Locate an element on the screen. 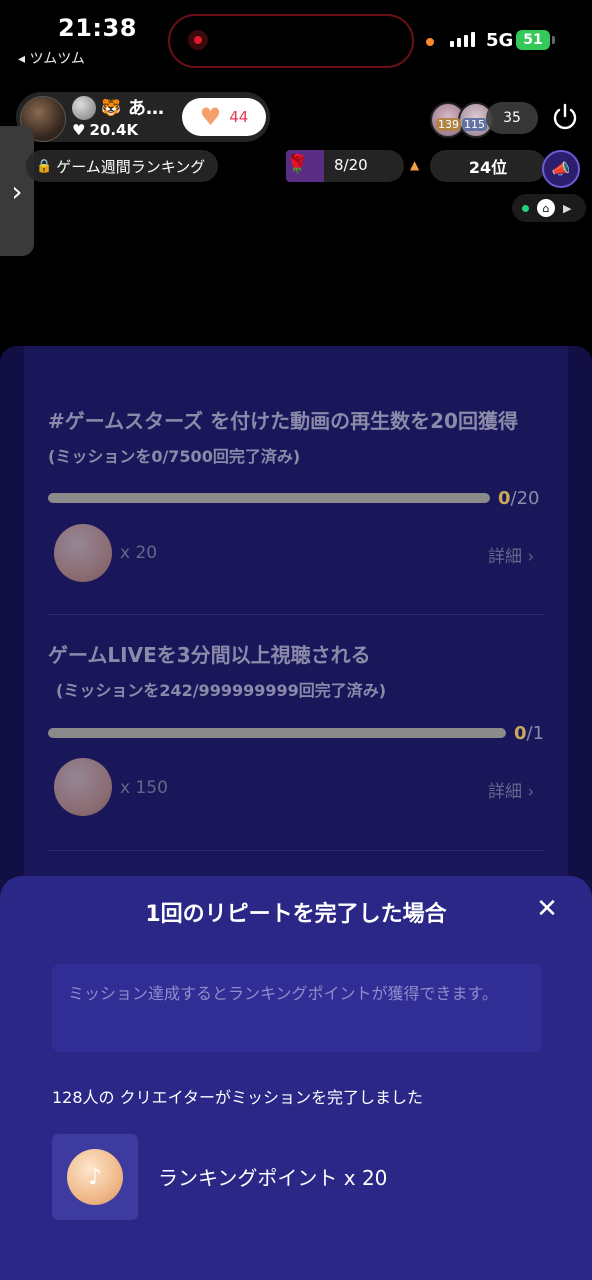 The height and width of the screenshot is (1280, 592). viewer-badge-1: 139 is located at coordinates (448, 124).